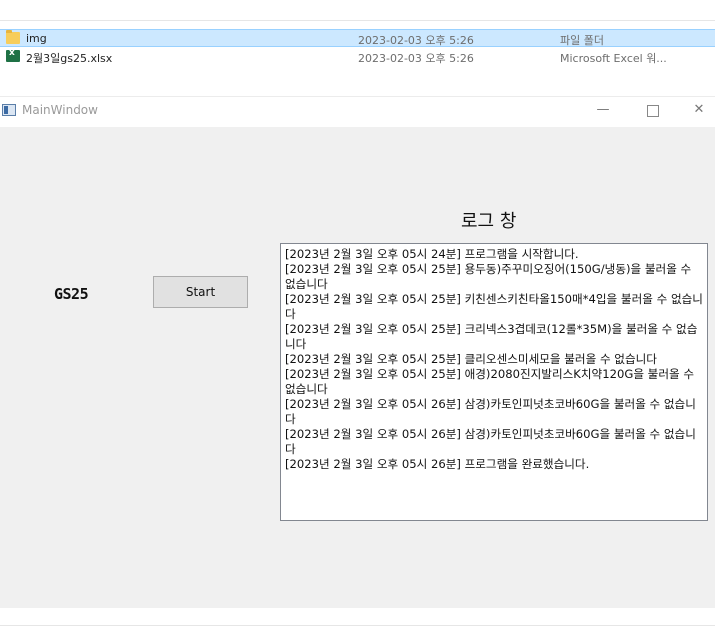 The width and height of the screenshot is (721, 640). What do you see at coordinates (13, 55) in the screenshot?
I see `excel-file-icon` at bounding box center [13, 55].